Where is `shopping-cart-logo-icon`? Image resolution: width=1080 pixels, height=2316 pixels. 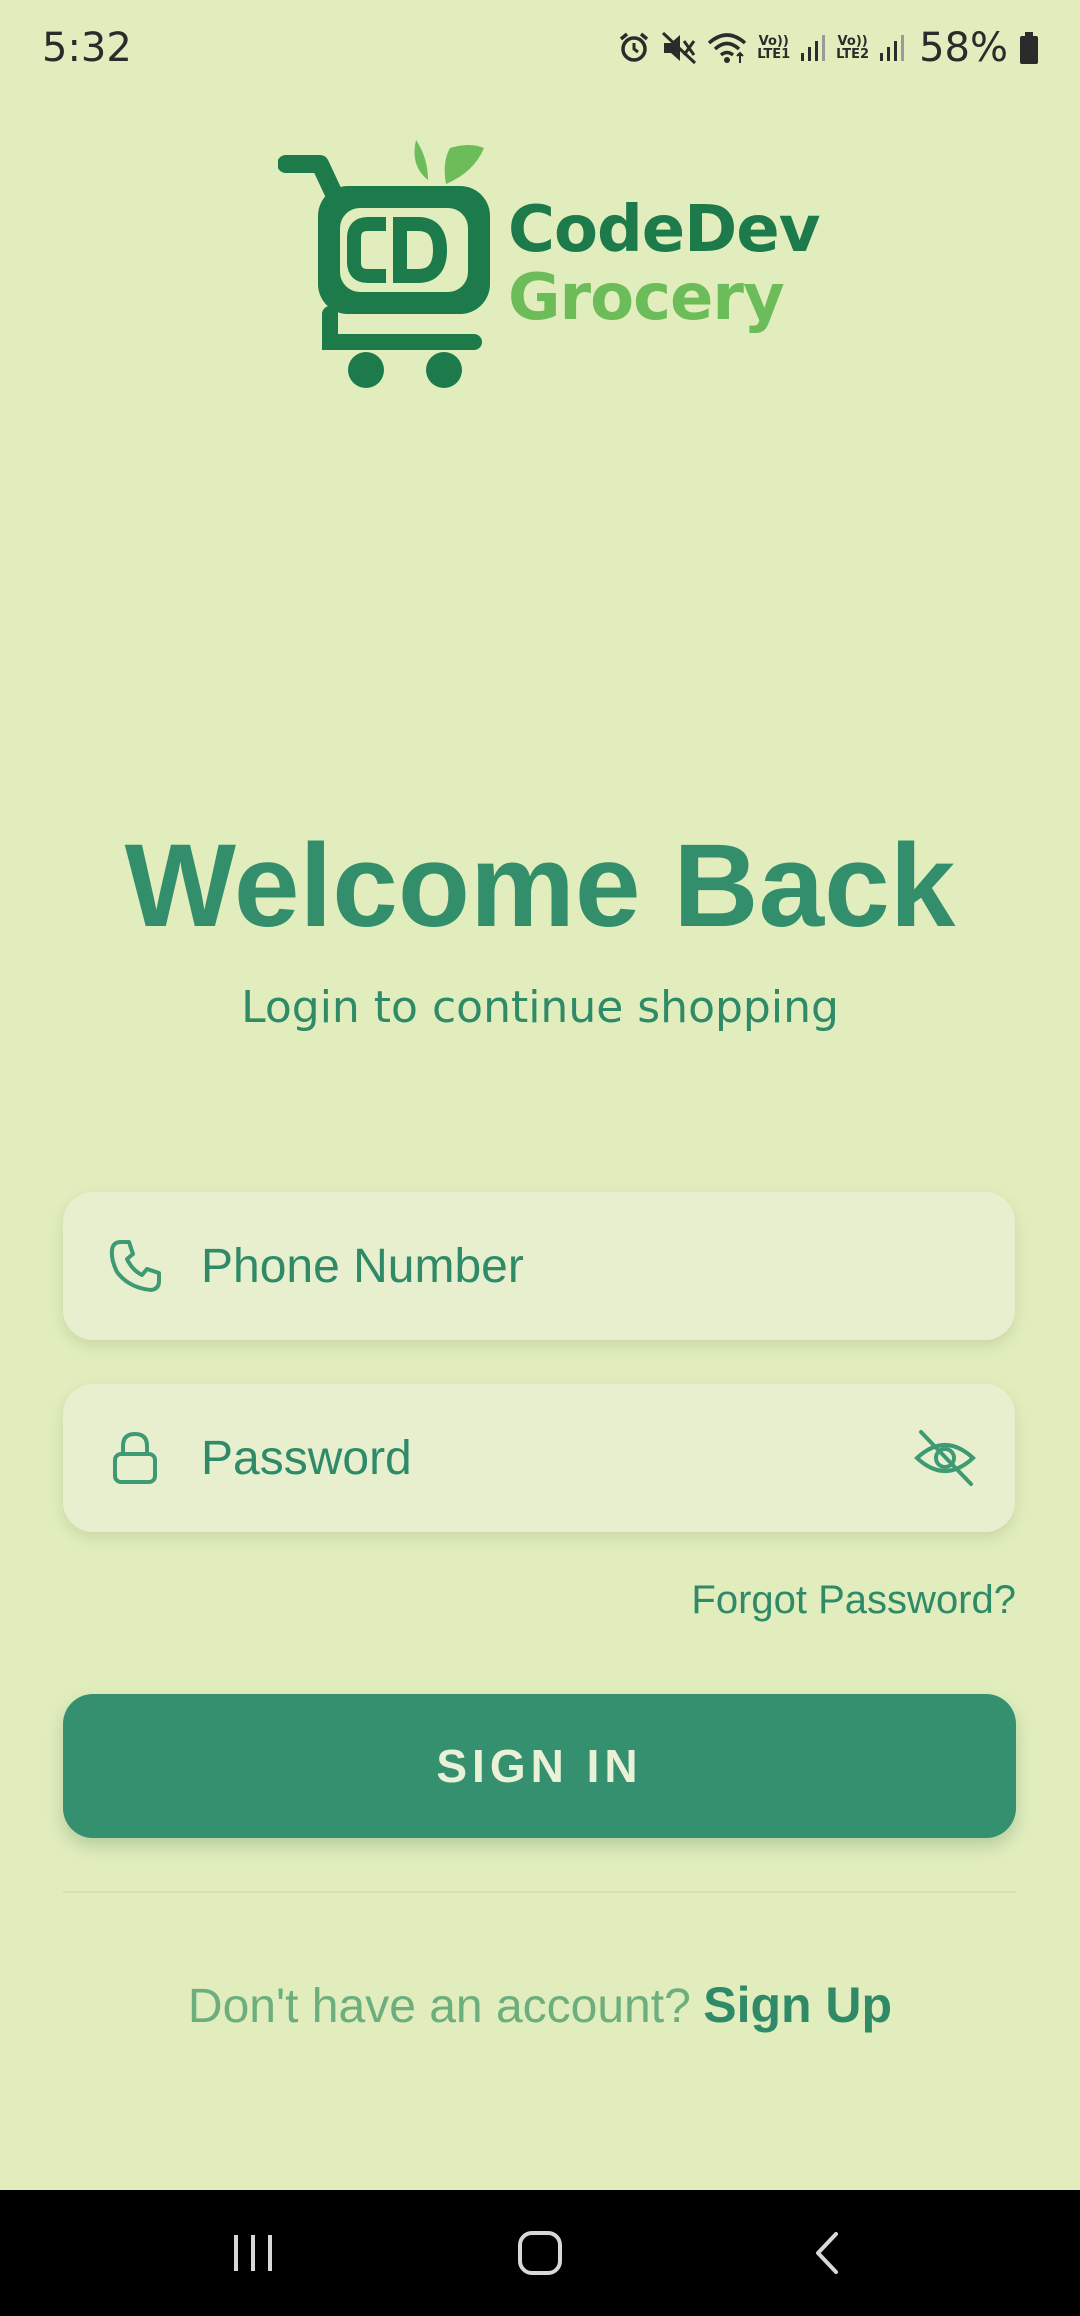
shopping-cart-logo-icon is located at coordinates (384, 264).